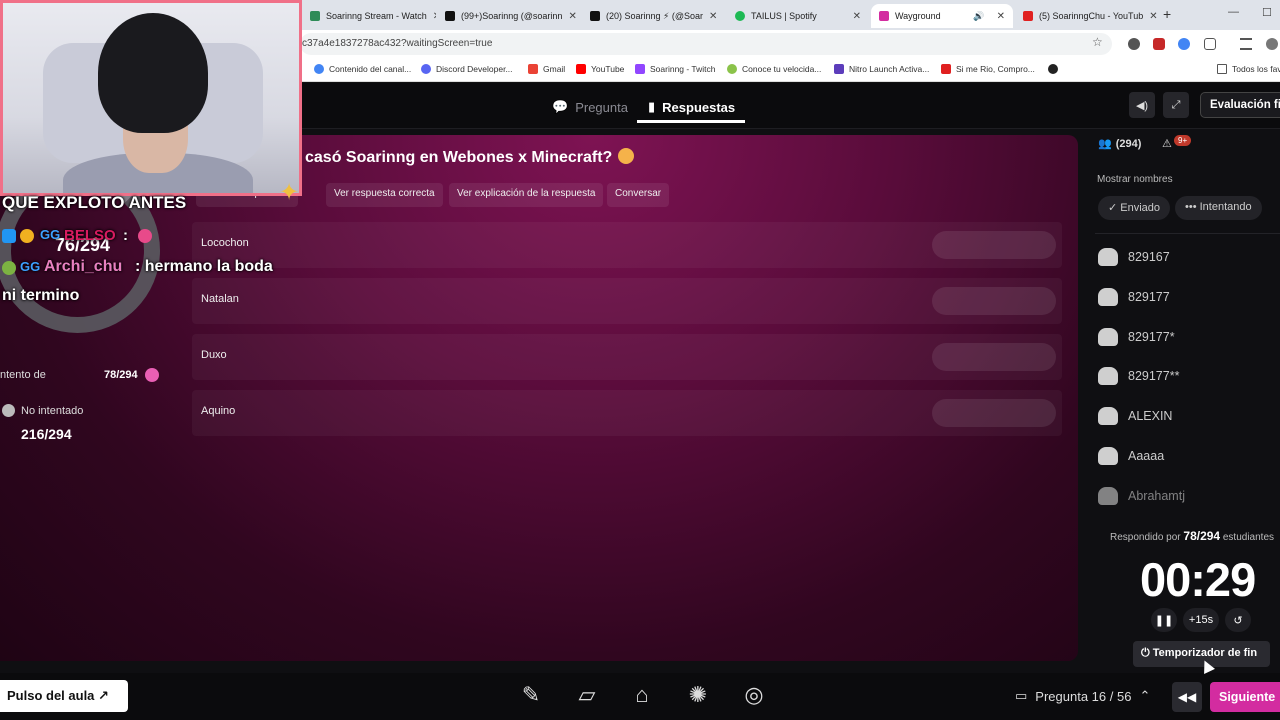  I want to click on browser-tab-tiktok: (99+)Soarinng (@soarinn ✕, so click(508, 16).